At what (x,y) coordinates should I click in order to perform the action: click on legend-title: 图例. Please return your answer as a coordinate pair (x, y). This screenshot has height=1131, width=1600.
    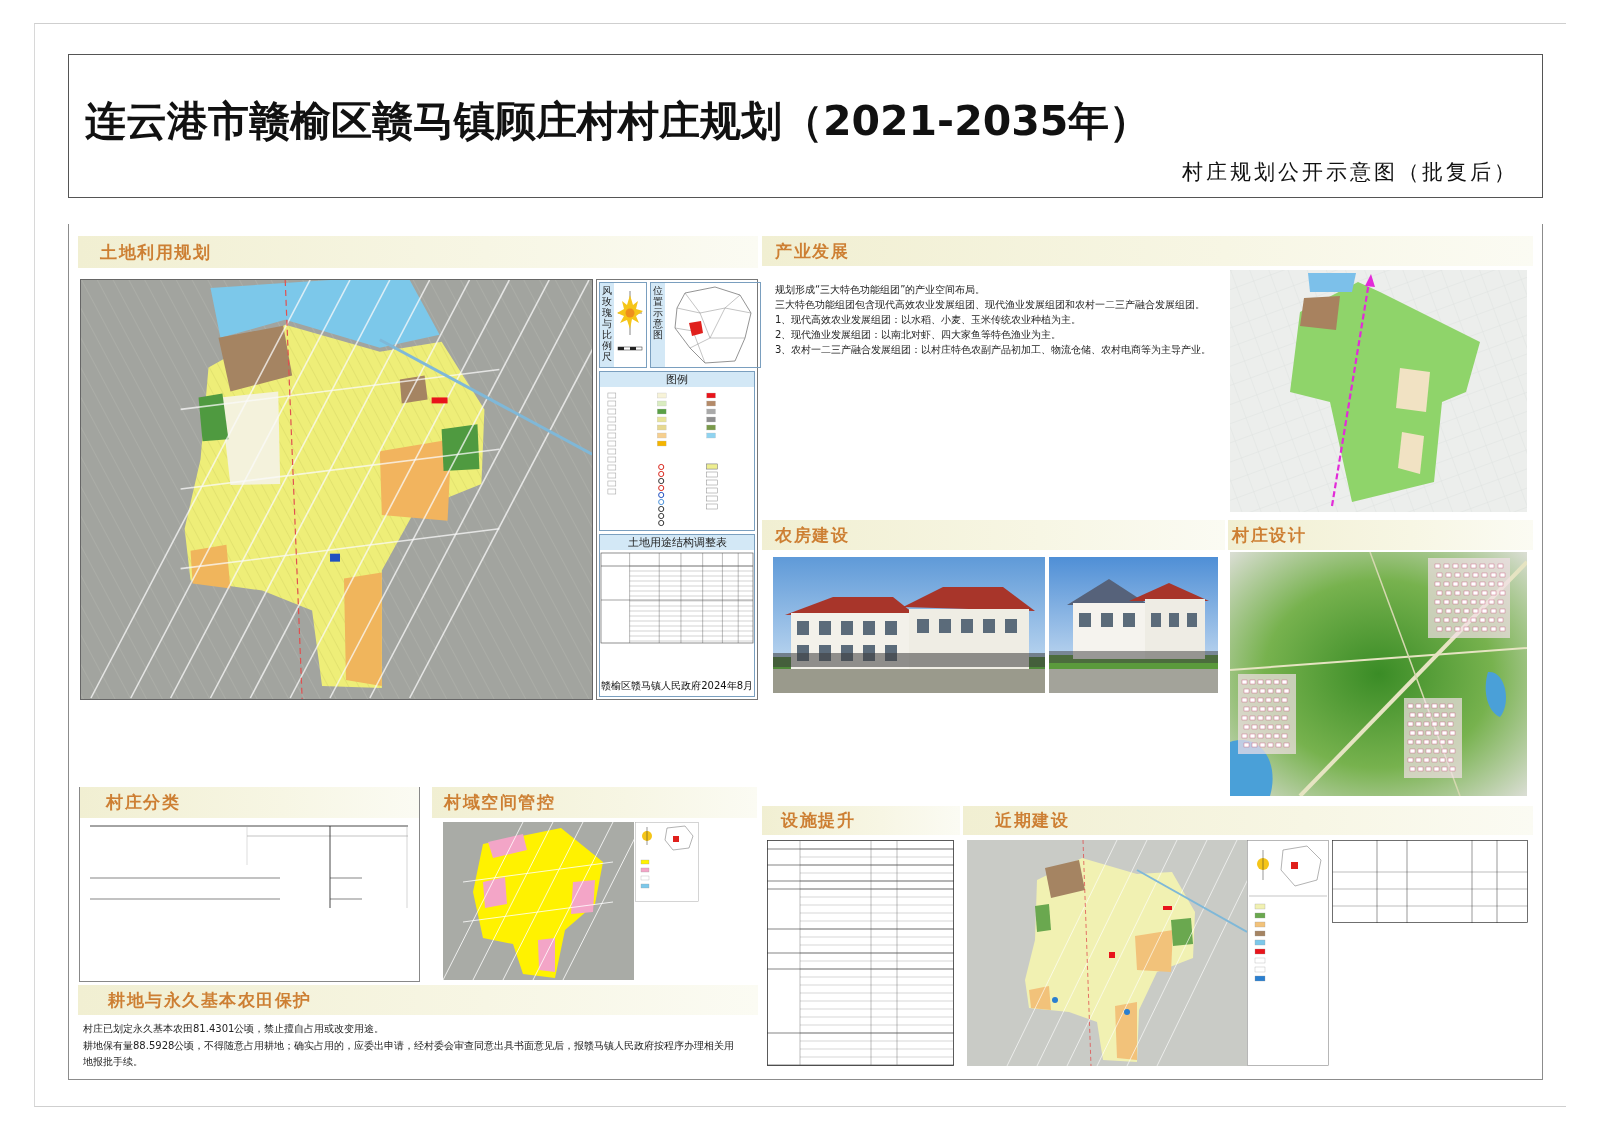
    Looking at the image, I should click on (677, 379).